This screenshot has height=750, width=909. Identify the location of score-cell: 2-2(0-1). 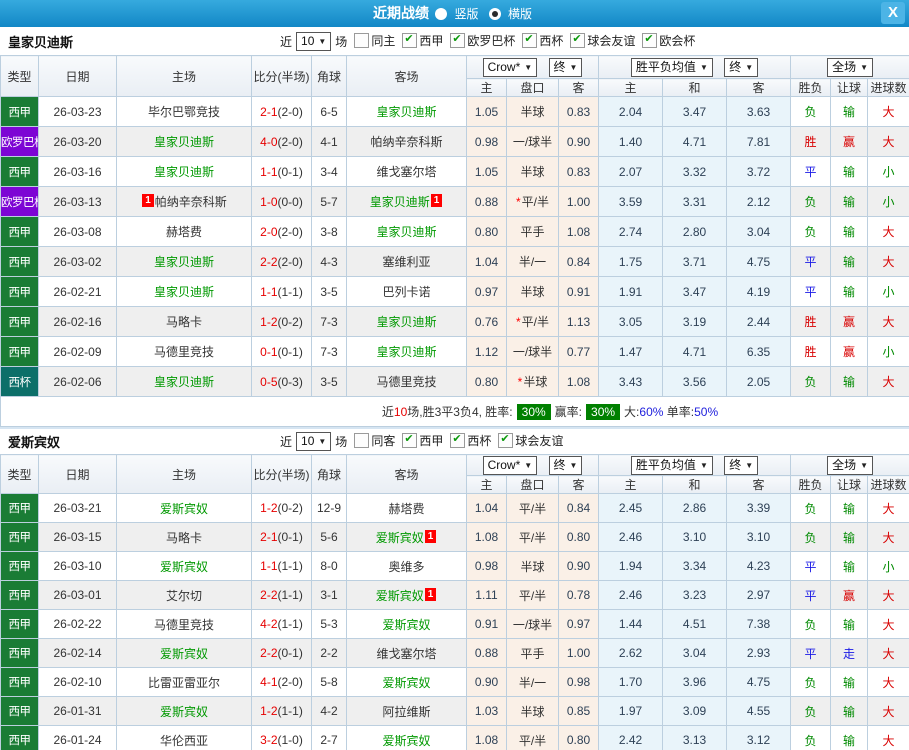
(281, 653).